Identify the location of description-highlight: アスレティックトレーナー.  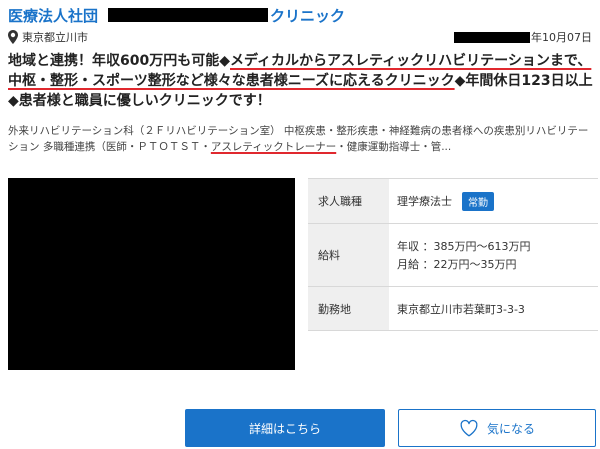
(273, 147).